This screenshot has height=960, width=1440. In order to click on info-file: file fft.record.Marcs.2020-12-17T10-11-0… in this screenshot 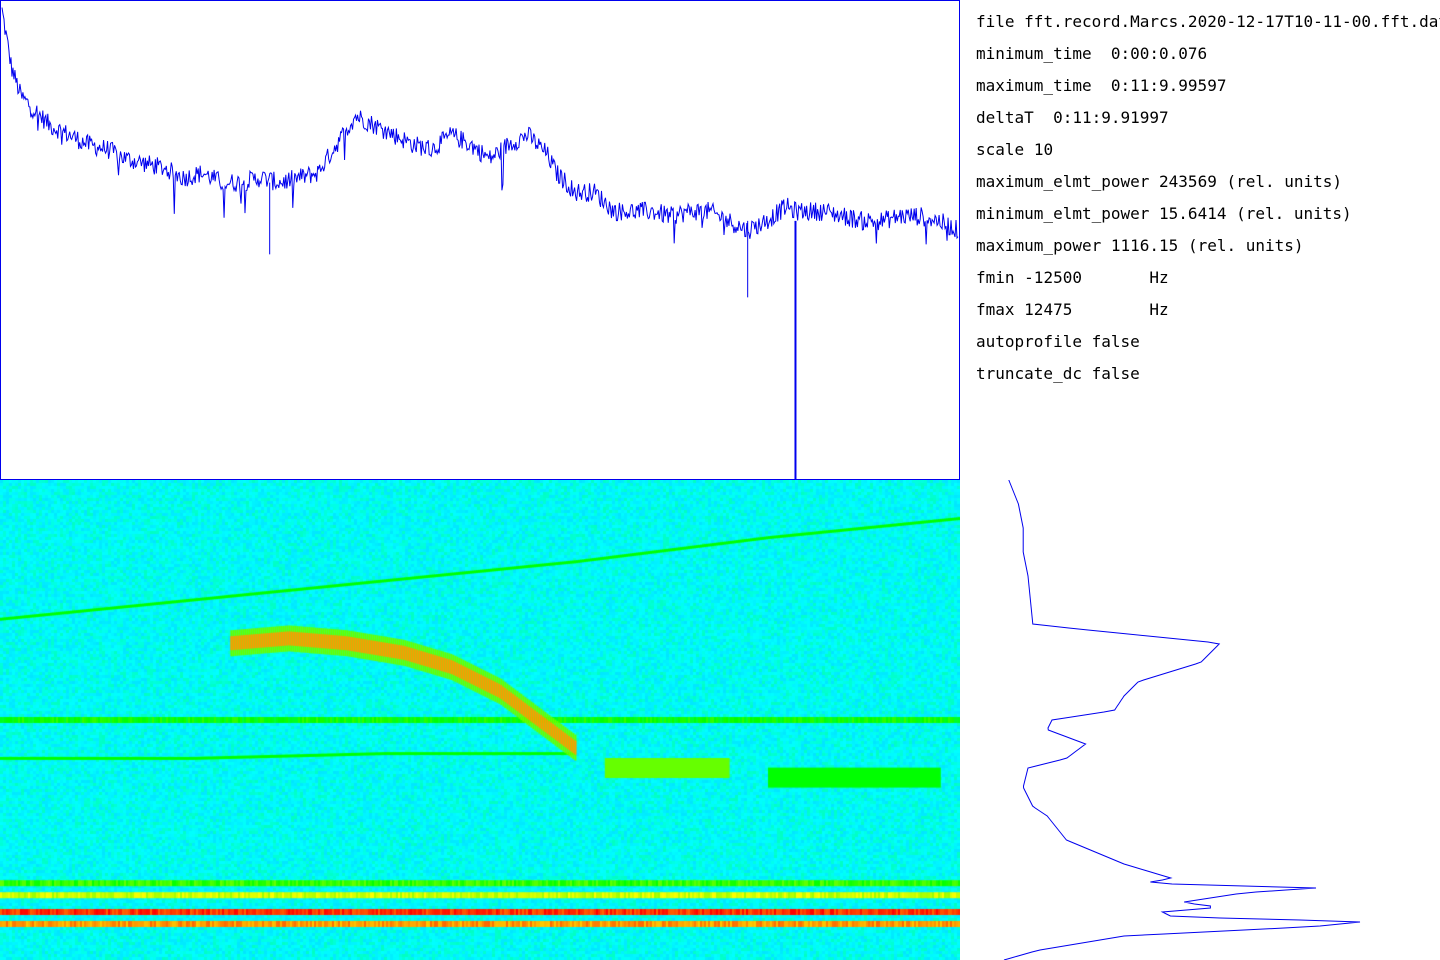, I will do `click(1208, 24)`.